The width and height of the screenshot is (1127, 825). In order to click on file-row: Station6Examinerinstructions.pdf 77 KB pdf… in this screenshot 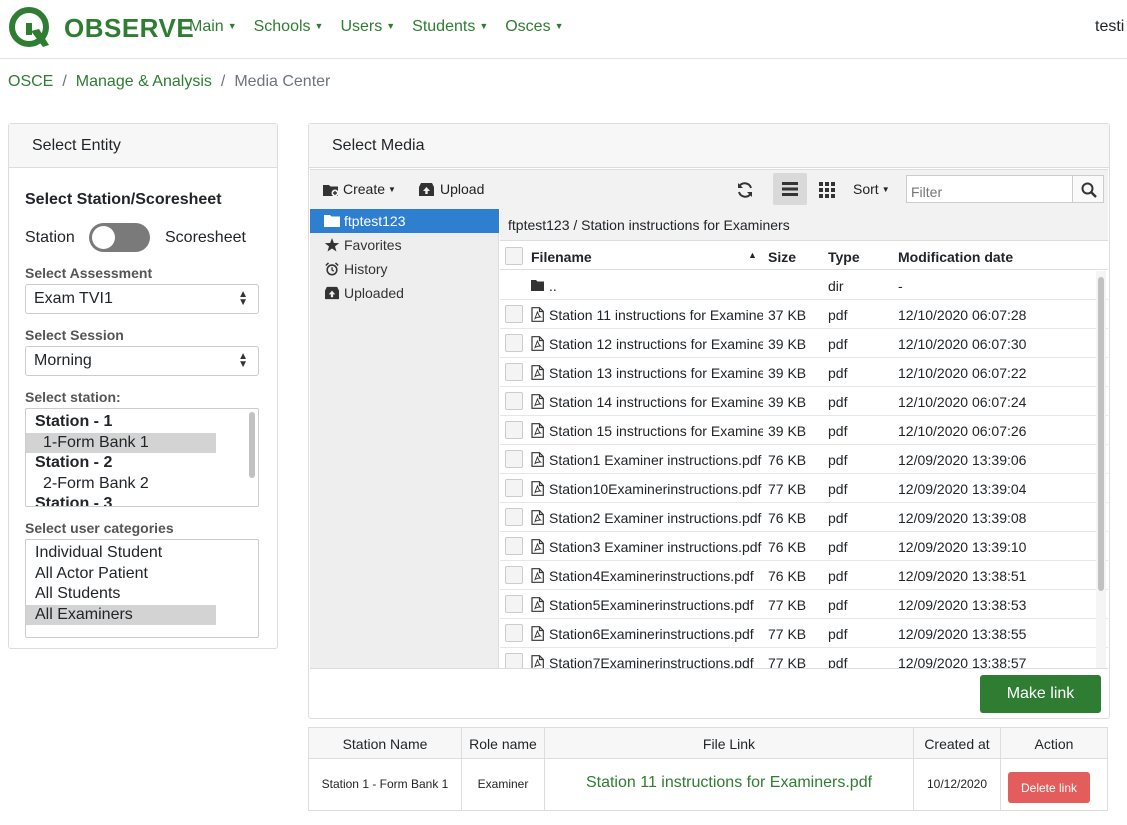, I will do `click(804, 633)`.